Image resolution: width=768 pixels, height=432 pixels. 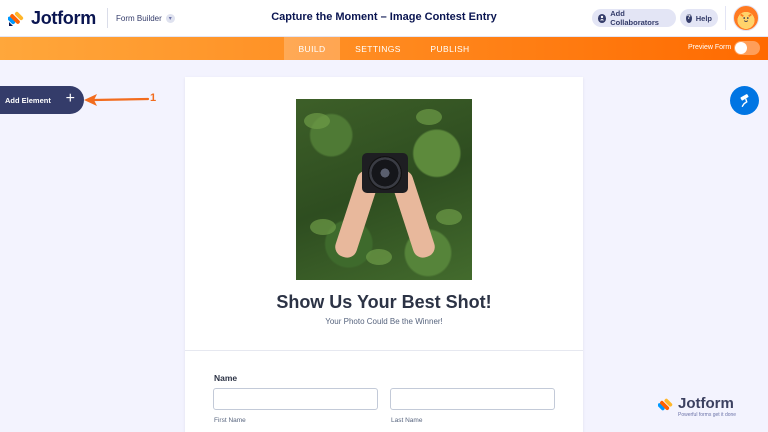 I want to click on avatar, so click(x=746, y=18).